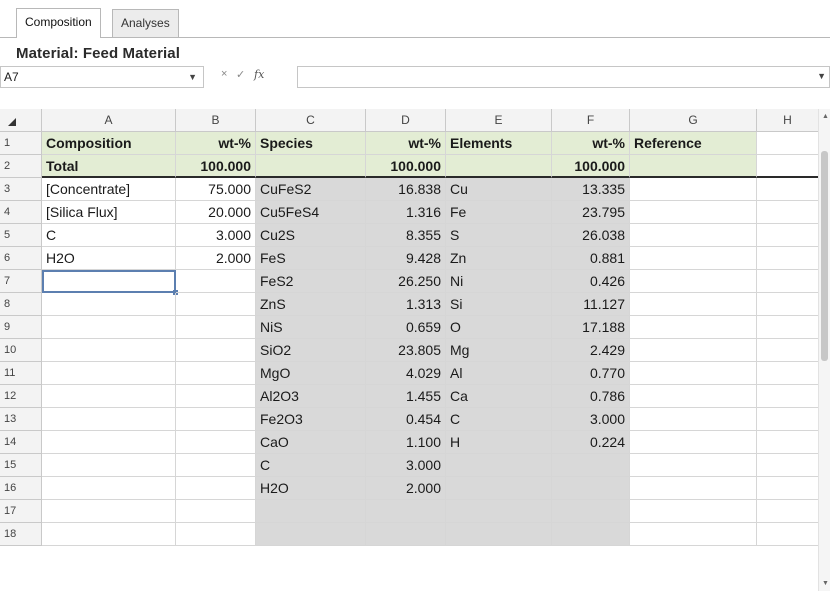 This screenshot has width=830, height=591. I want to click on cell-d18, so click(406, 534).